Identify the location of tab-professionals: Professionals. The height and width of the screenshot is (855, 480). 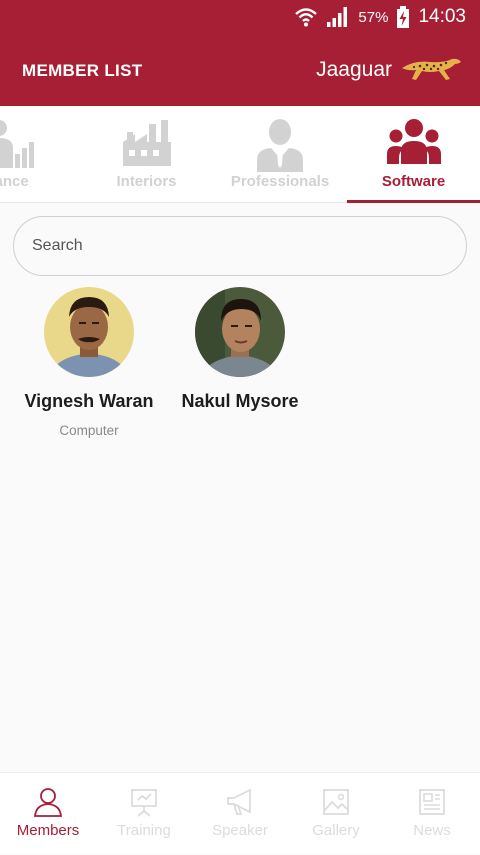
(280, 154).